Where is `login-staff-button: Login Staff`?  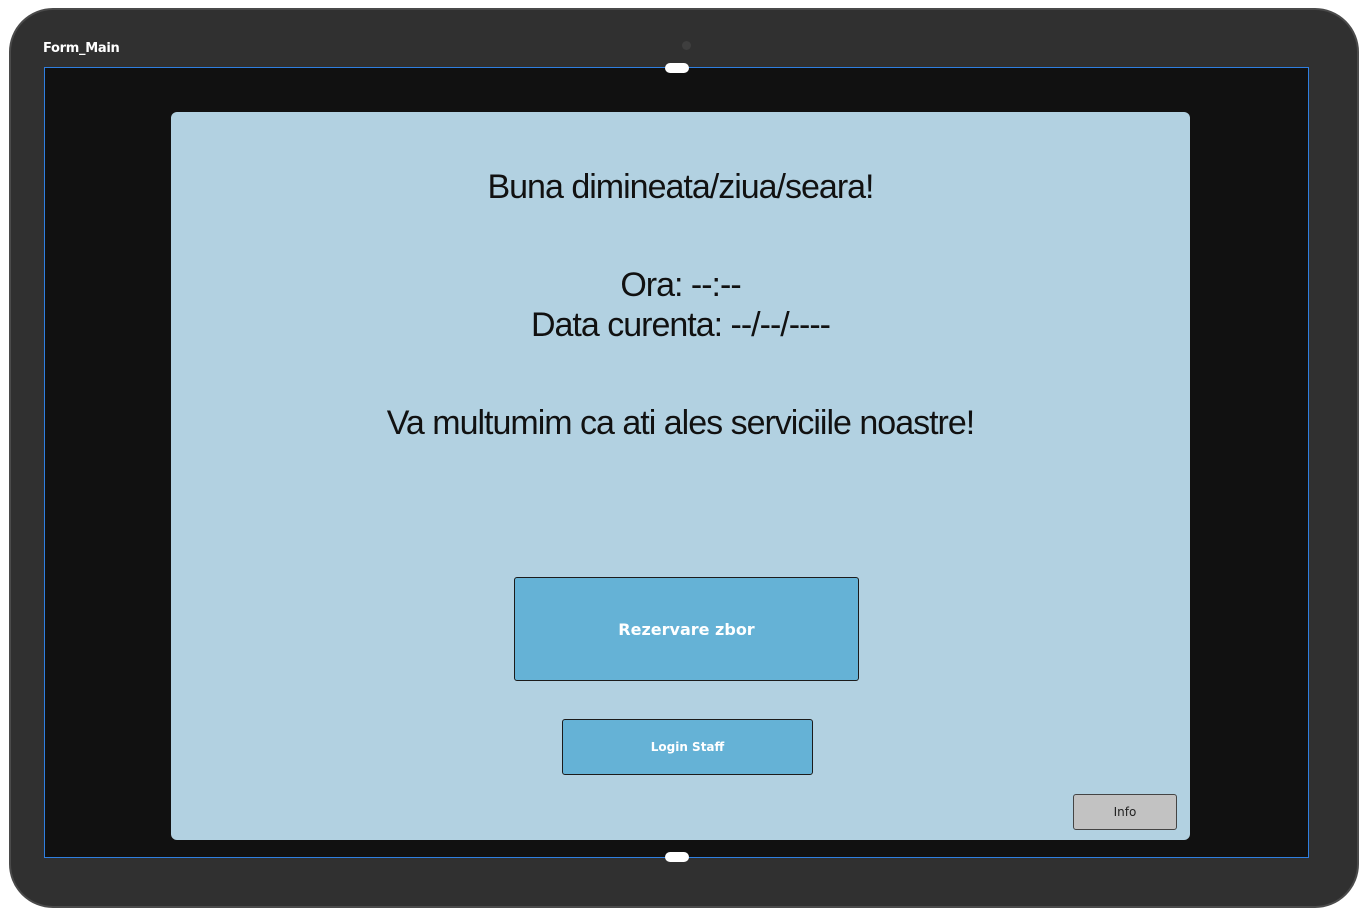 login-staff-button: Login Staff is located at coordinates (687, 747).